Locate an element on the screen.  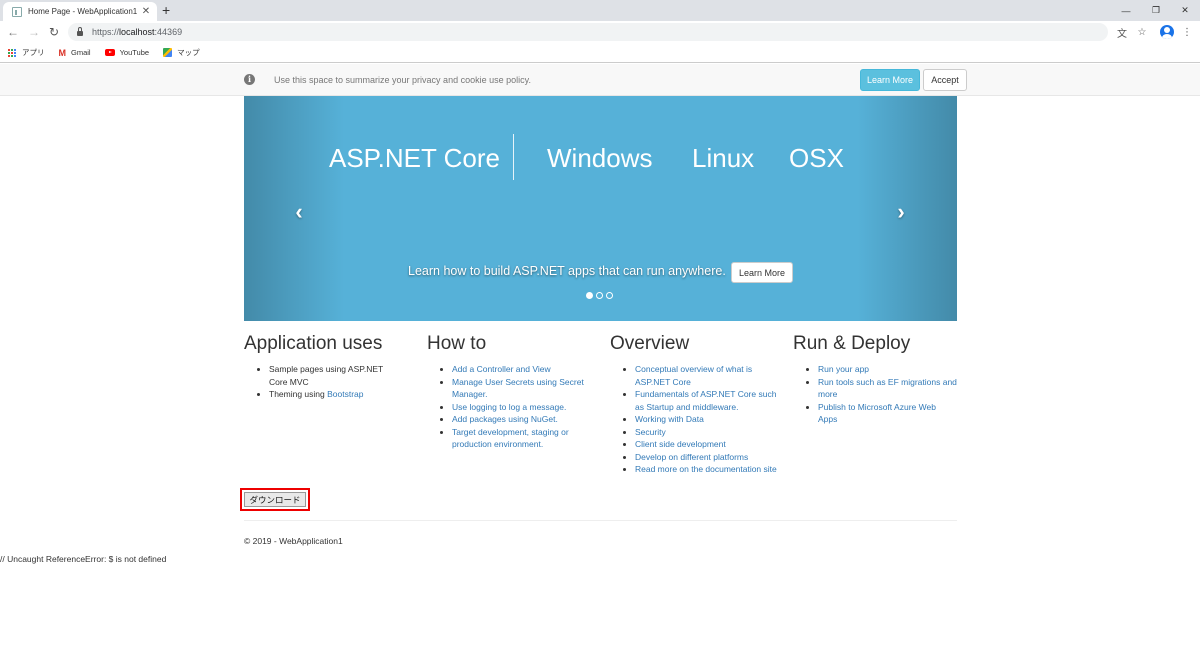
column-heading: How to is located at coordinates (457, 343).